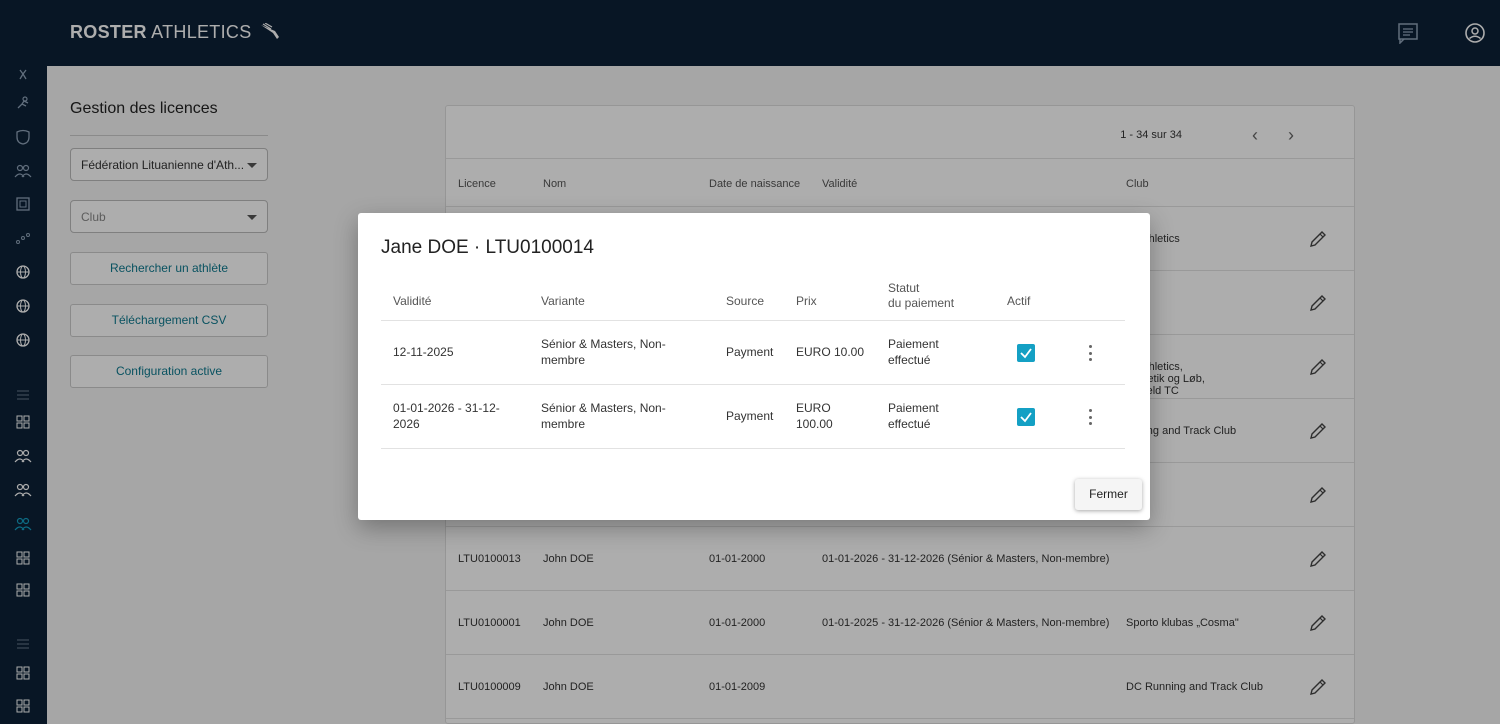  Describe the element at coordinates (904, 288) in the screenshot. I see `column-header-statut-1: Statut` at that location.